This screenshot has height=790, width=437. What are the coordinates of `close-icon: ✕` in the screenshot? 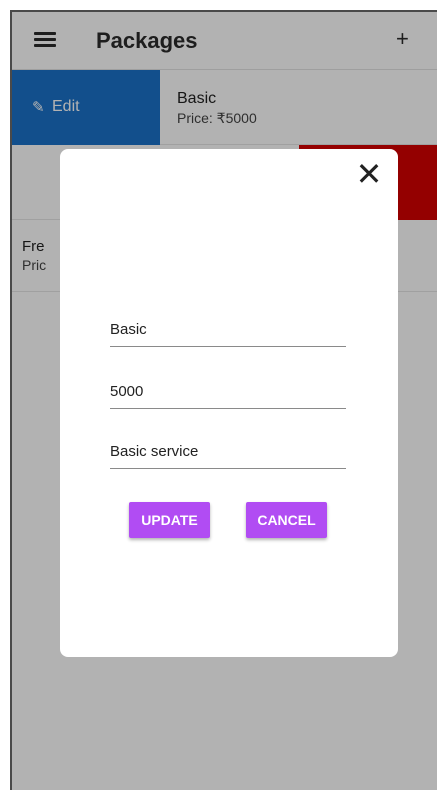 It's located at (369, 174).